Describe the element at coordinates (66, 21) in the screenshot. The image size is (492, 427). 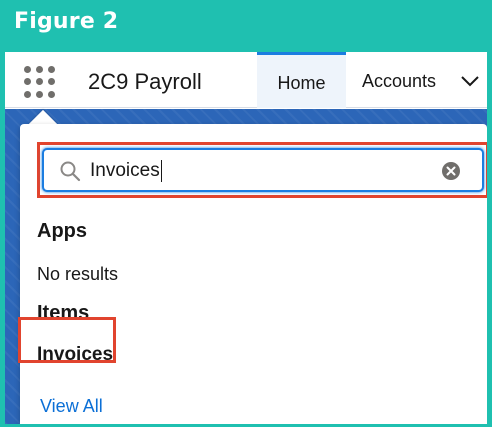
I see `figure-label: Figure 2` at that location.